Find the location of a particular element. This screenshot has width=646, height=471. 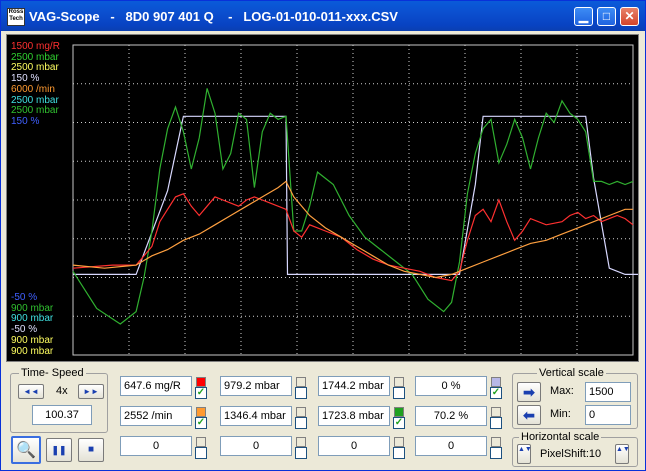

channel-value-field: 1346.4 mbar is located at coordinates (256, 416).